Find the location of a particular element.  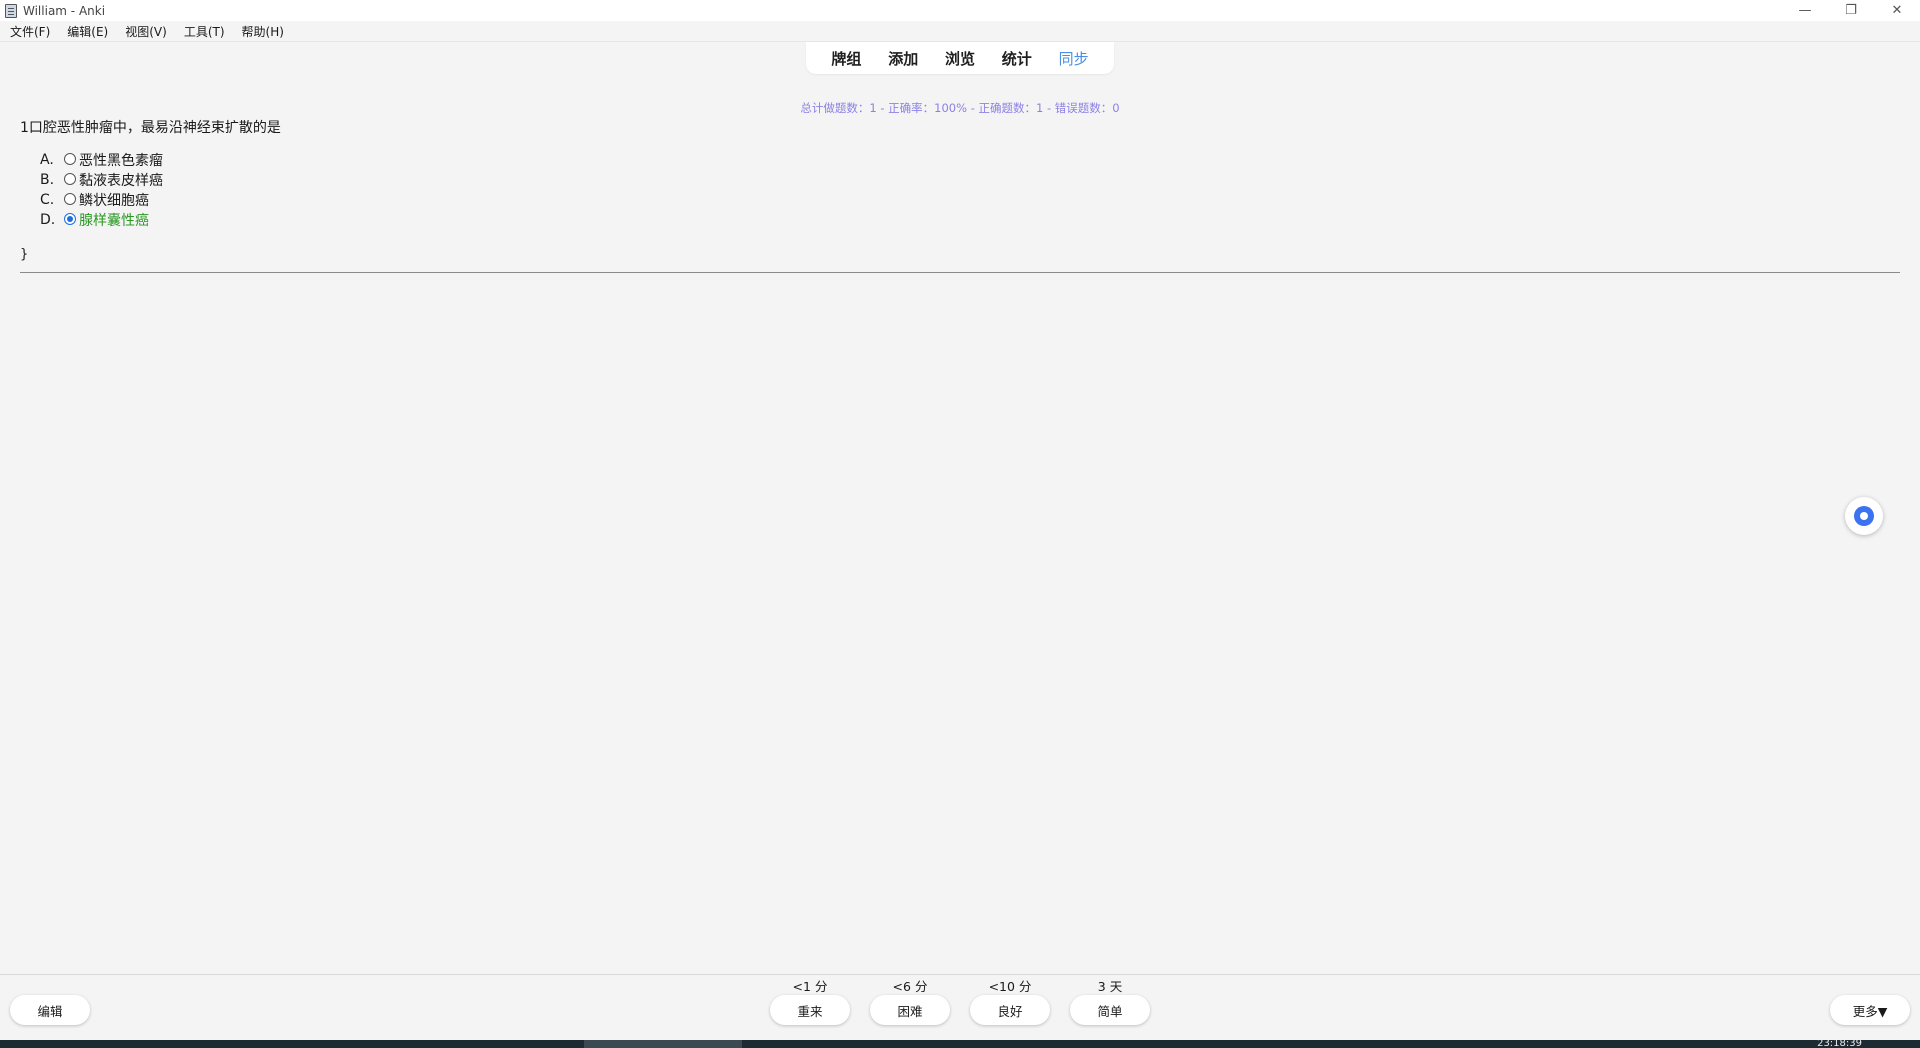

taskbar-clock: 23:18:39 is located at coordinates (1839, 1044).